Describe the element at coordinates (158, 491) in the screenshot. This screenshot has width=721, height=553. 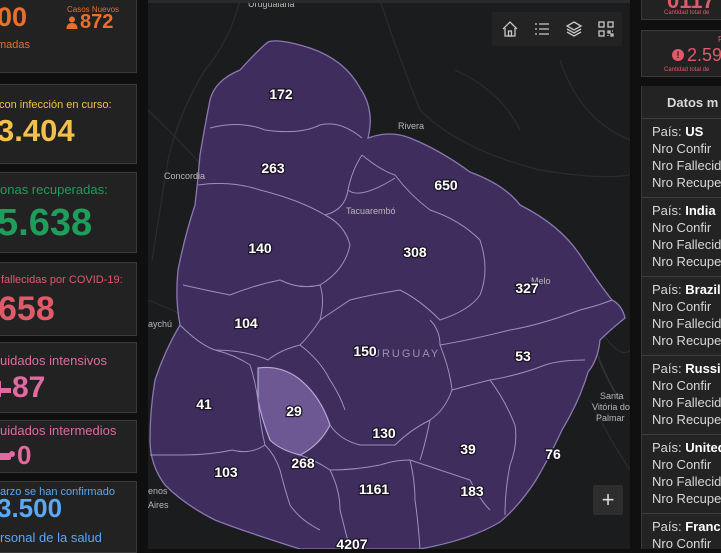
I see `place-buenos-aires-1: enos` at that location.